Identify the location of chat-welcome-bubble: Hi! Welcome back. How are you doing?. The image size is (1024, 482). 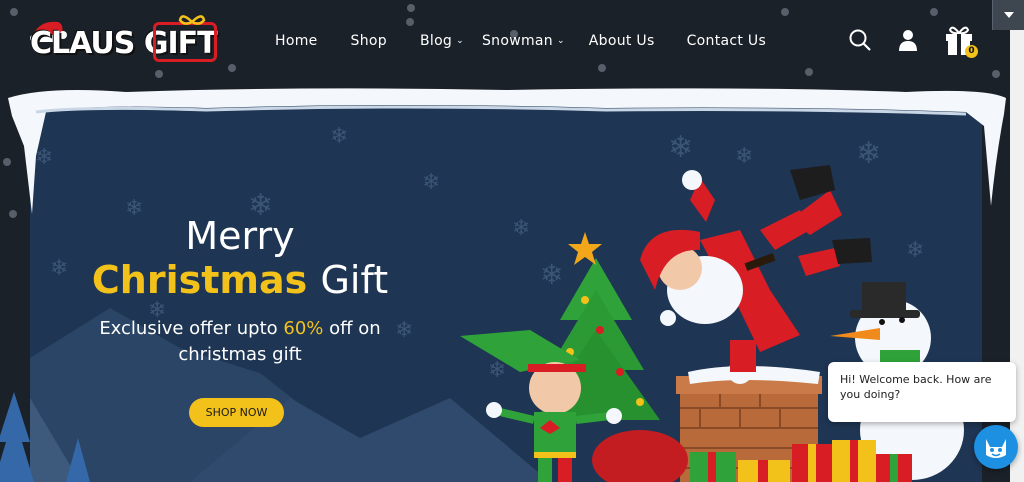
(922, 392).